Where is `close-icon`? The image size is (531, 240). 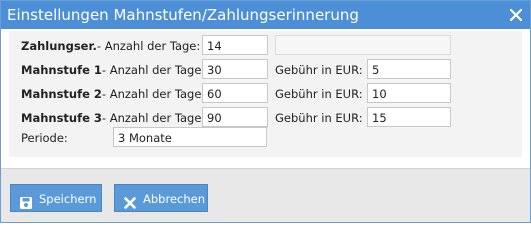
close-icon is located at coordinates (516, 15).